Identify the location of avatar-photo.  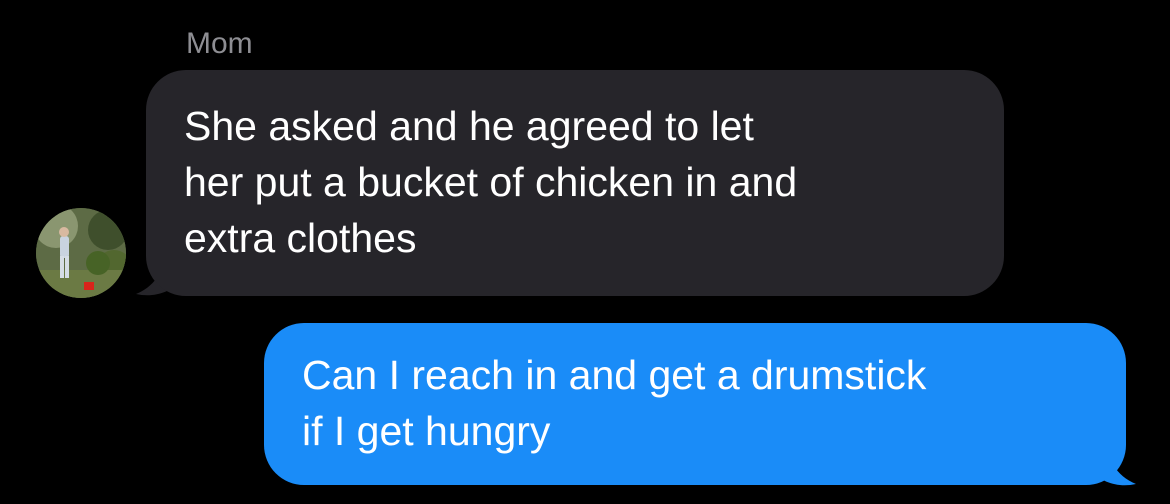
(81, 253).